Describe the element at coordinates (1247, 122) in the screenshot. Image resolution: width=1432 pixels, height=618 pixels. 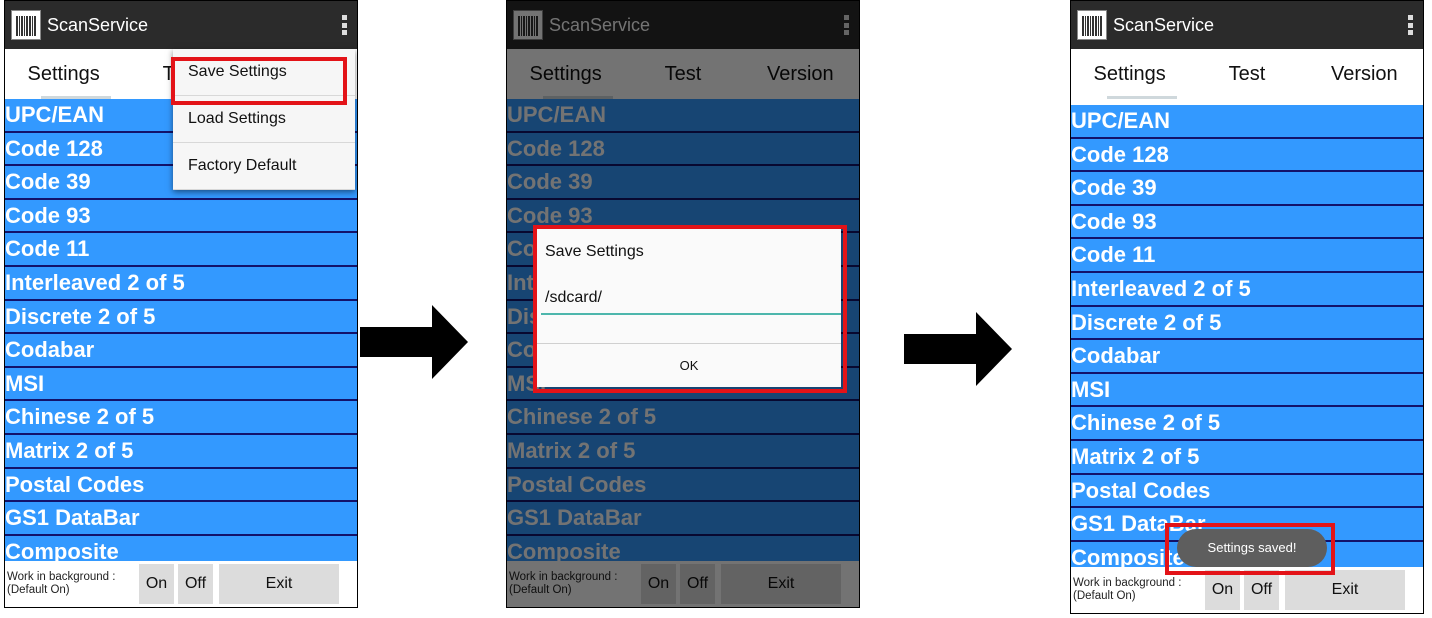
I see `list-item: UPC/EAN` at that location.